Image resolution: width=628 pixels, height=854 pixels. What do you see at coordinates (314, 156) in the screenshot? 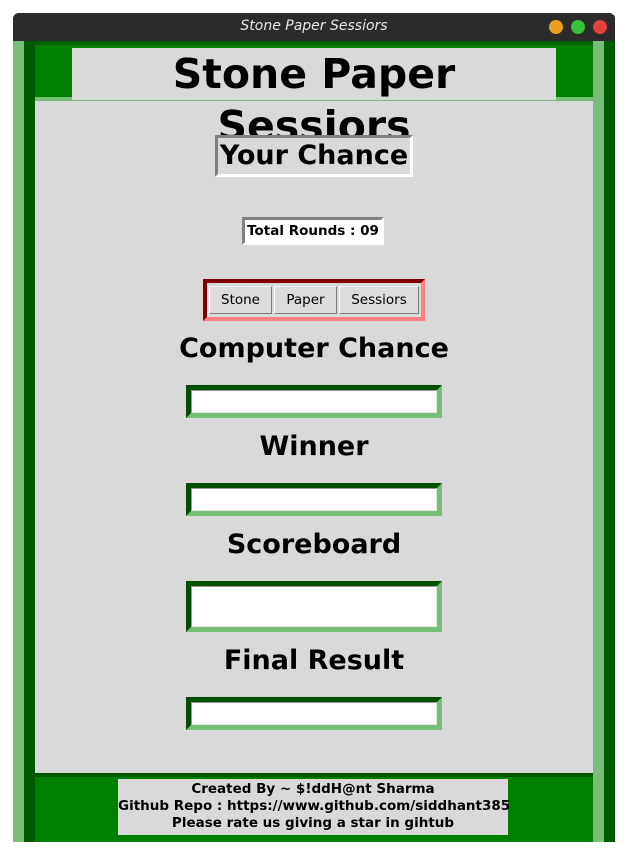
I see `your-chance-label: Your Chance` at bounding box center [314, 156].